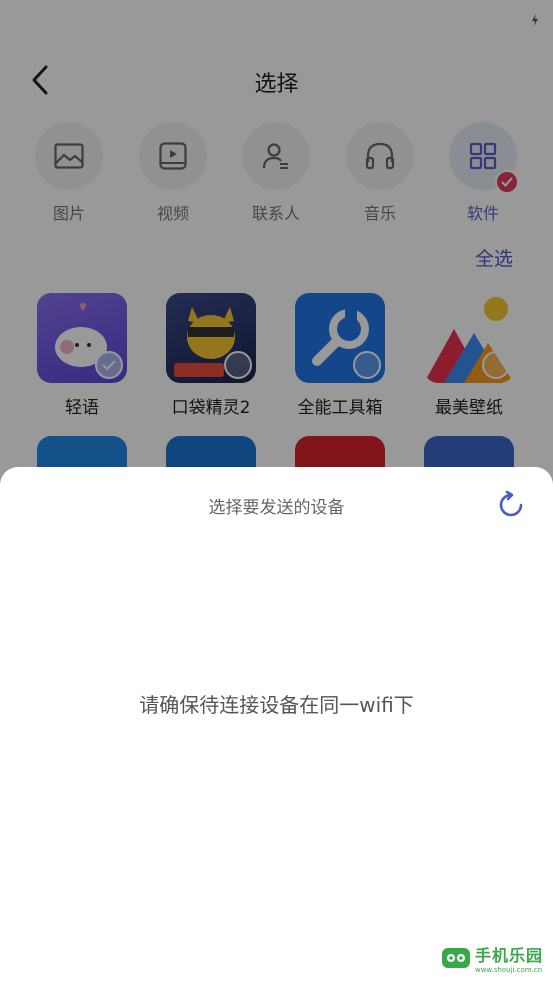  I want to click on refresh-icon, so click(511, 504).